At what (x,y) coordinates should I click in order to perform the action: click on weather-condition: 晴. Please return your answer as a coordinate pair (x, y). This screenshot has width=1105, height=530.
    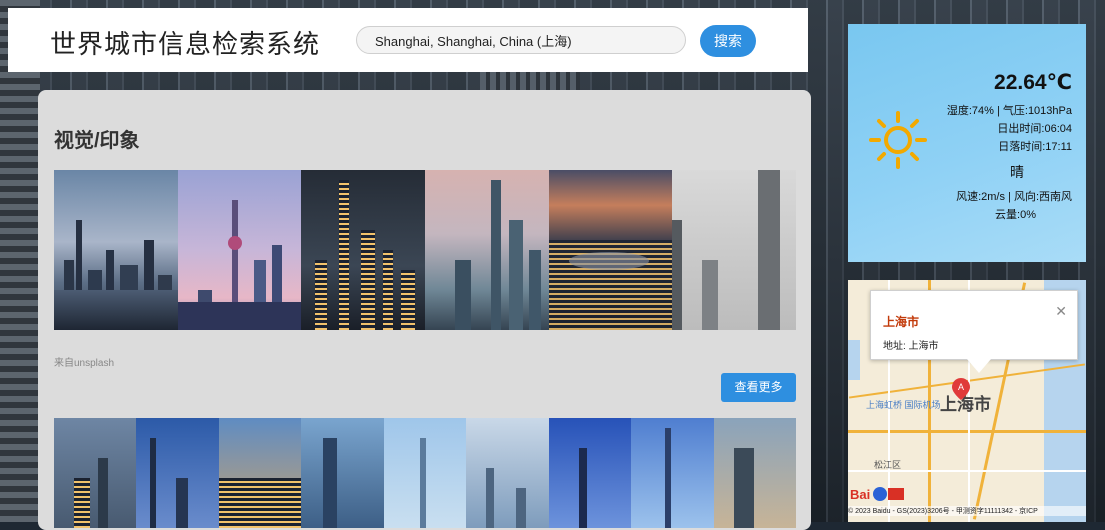
    Looking at the image, I should click on (1017, 172).